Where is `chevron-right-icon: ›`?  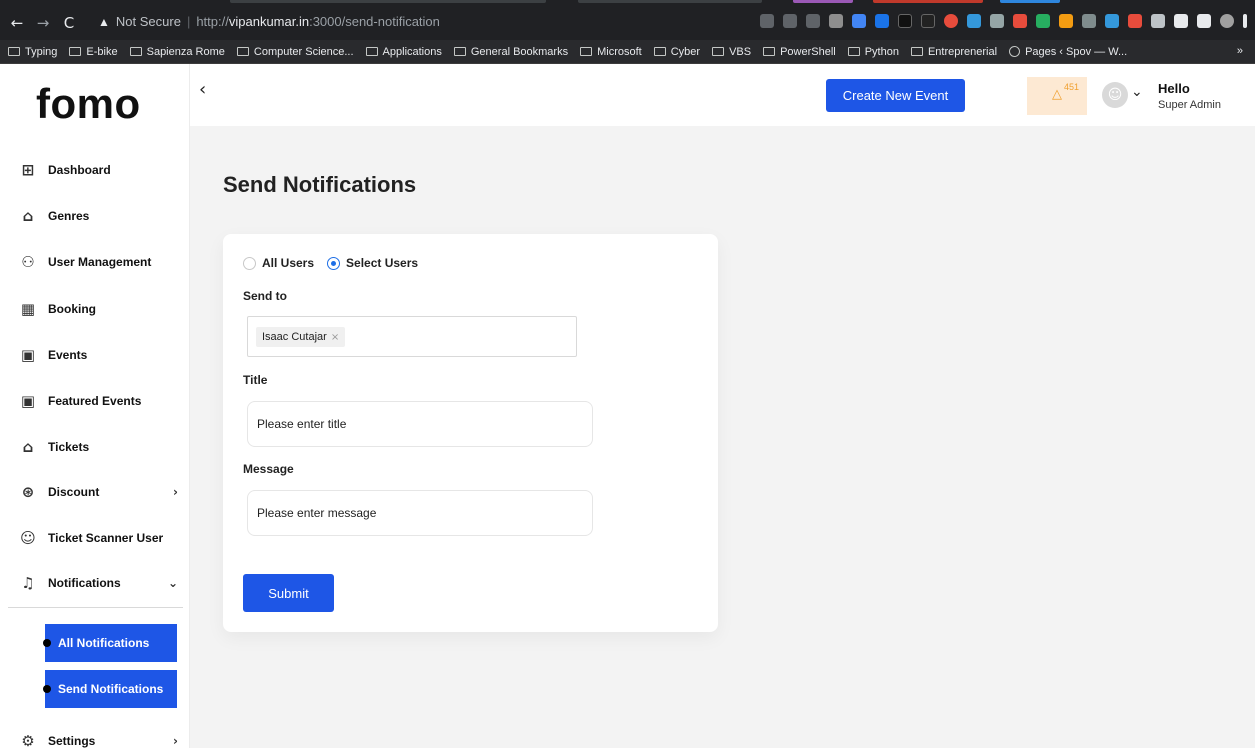
chevron-right-icon: › is located at coordinates (175, 492).